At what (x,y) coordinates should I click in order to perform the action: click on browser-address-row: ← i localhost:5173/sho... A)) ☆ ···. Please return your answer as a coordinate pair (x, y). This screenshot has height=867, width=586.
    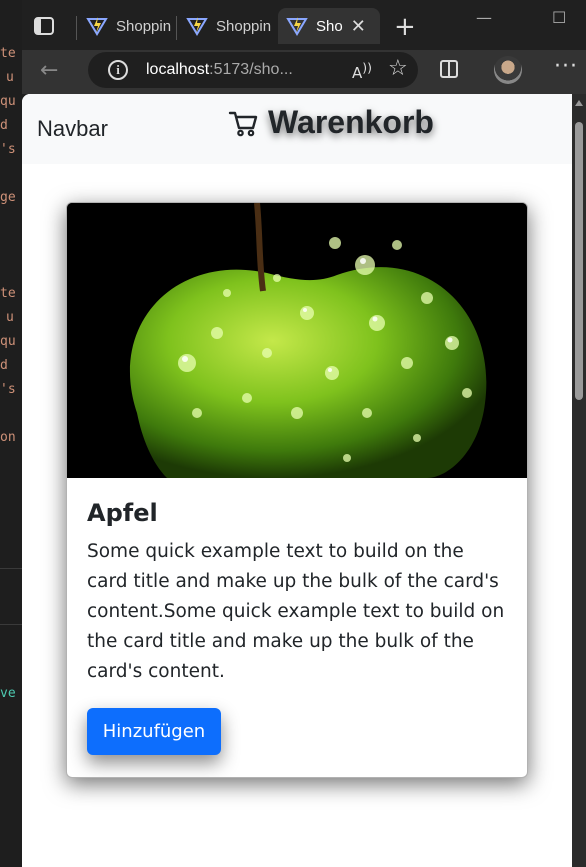
    Looking at the image, I should click on (304, 72).